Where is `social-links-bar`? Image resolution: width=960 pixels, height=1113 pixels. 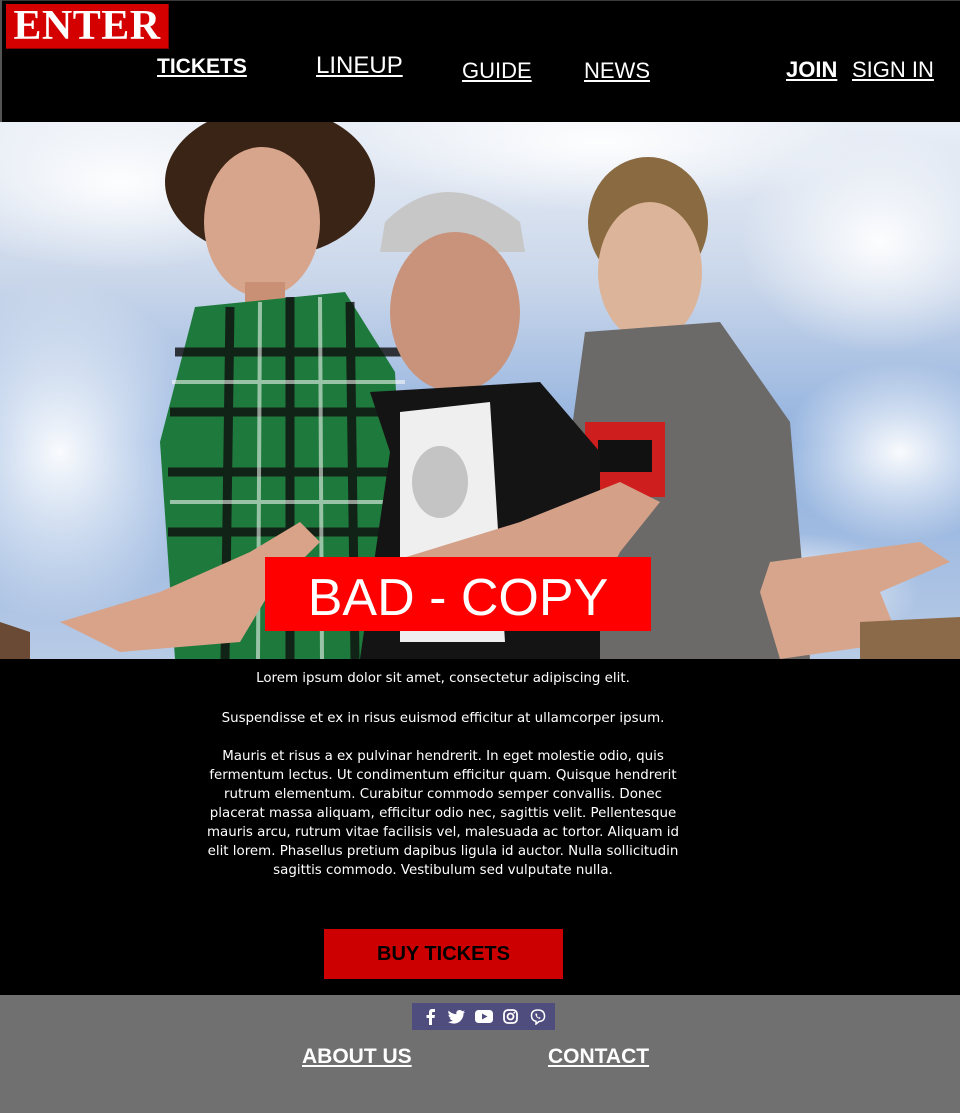
social-links-bar is located at coordinates (483, 1016).